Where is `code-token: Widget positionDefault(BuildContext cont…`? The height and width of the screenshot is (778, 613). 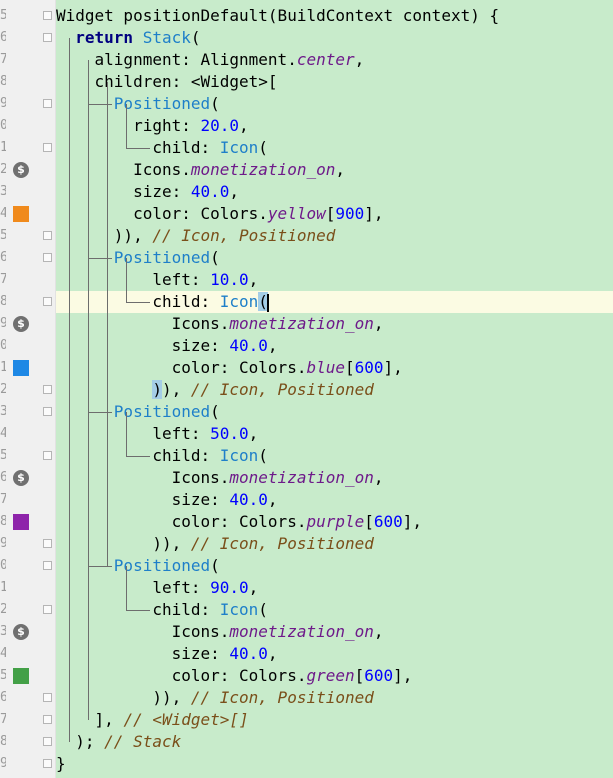 code-token: Widget positionDefault(BuildContext cont… is located at coordinates (278, 15).